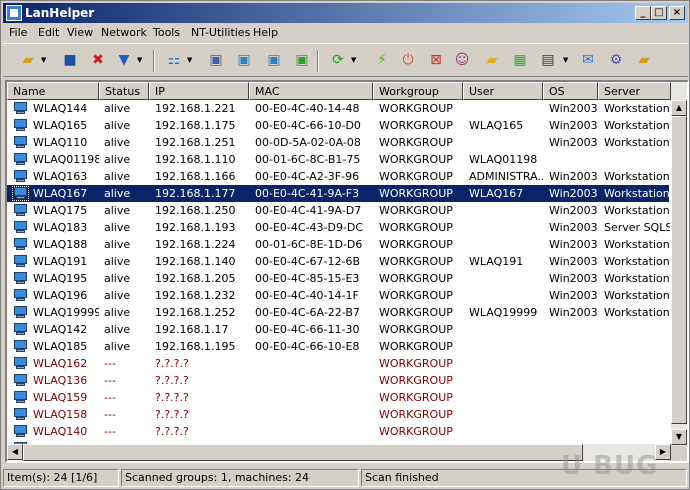 The width and height of the screenshot is (690, 490). I want to click on menu-help: Help, so click(265, 32).